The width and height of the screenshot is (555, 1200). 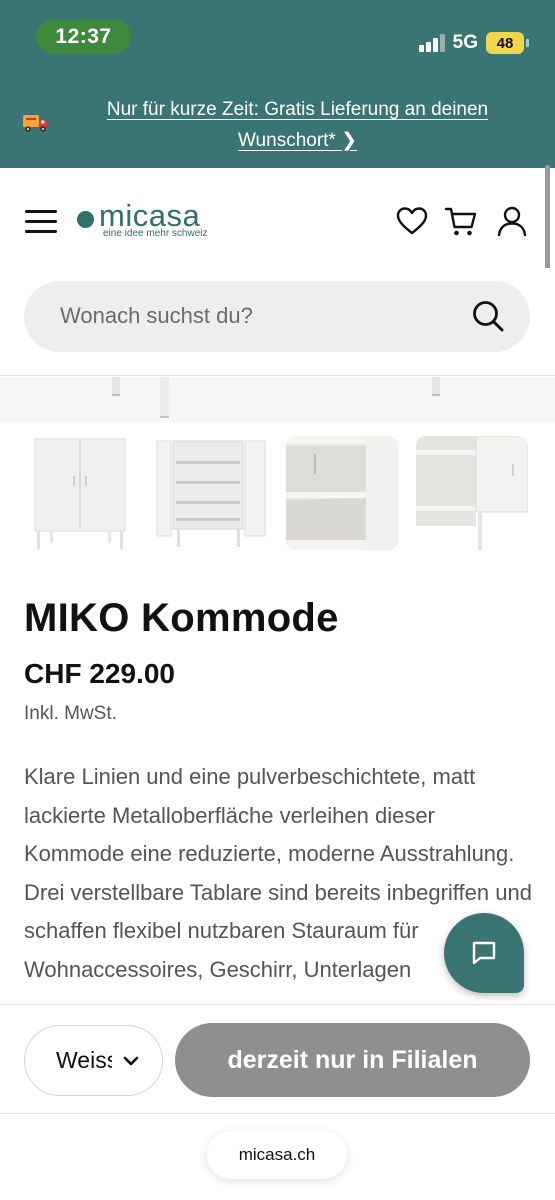 What do you see at coordinates (211, 493) in the screenshot?
I see `thumbnail-open` at bounding box center [211, 493].